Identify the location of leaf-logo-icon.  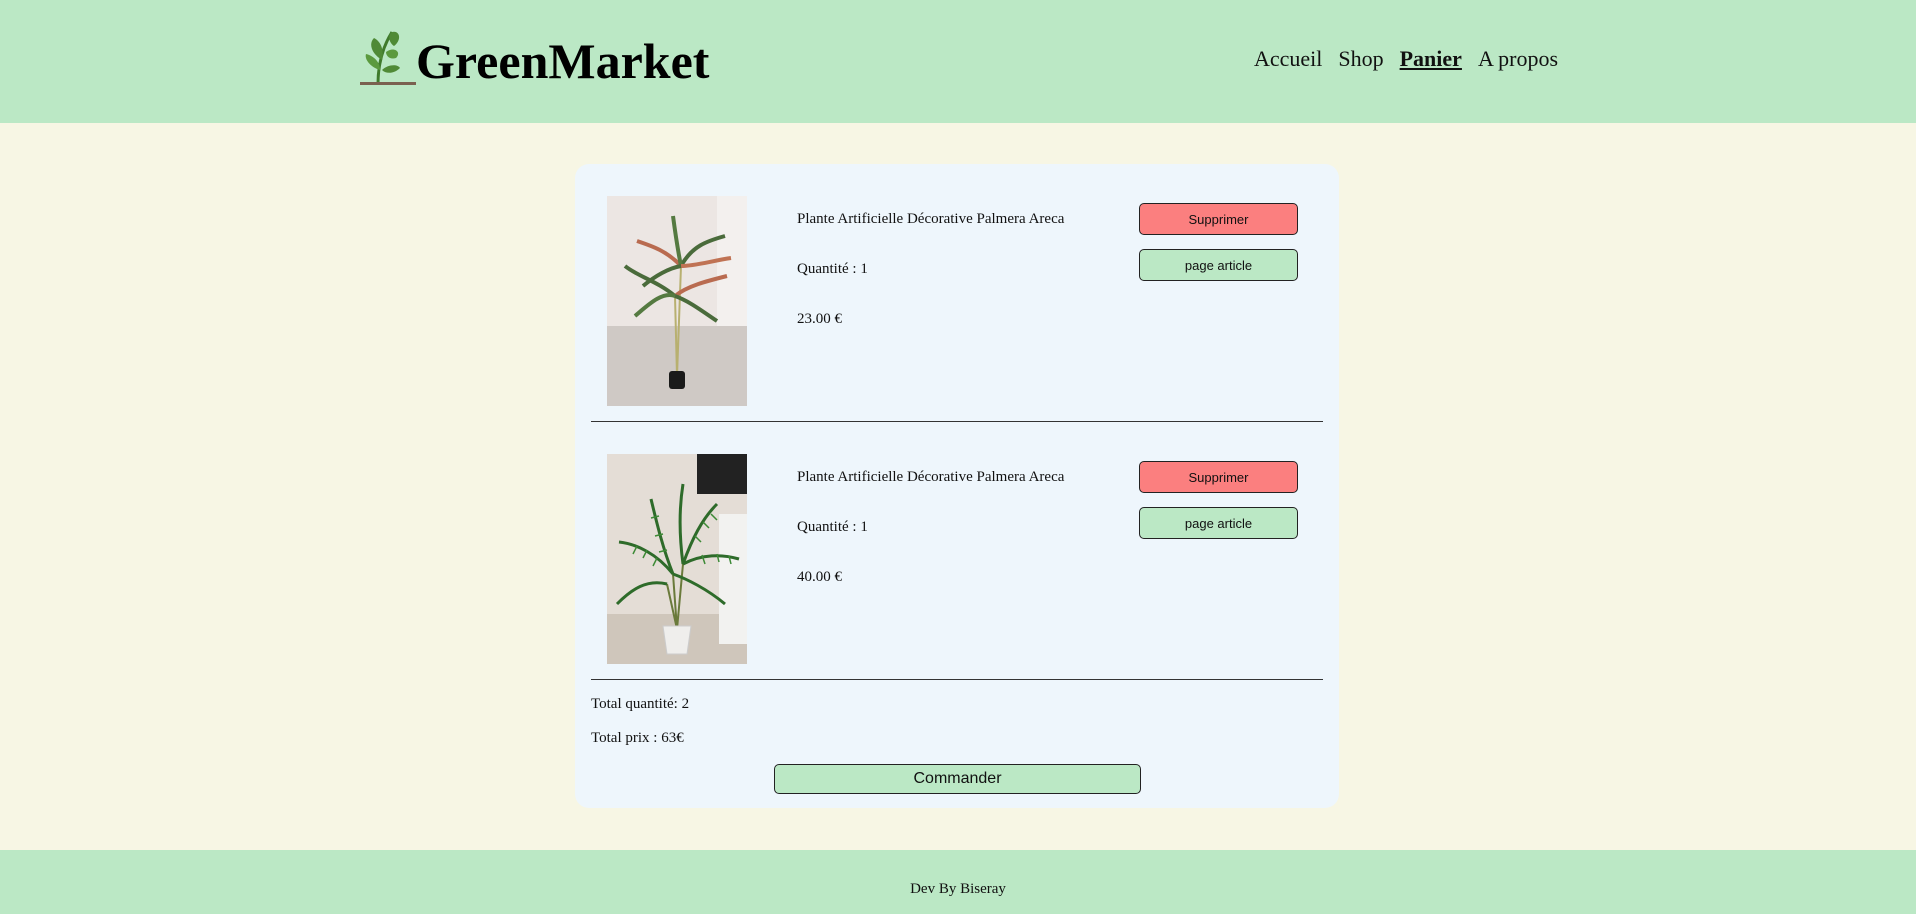
(388, 58).